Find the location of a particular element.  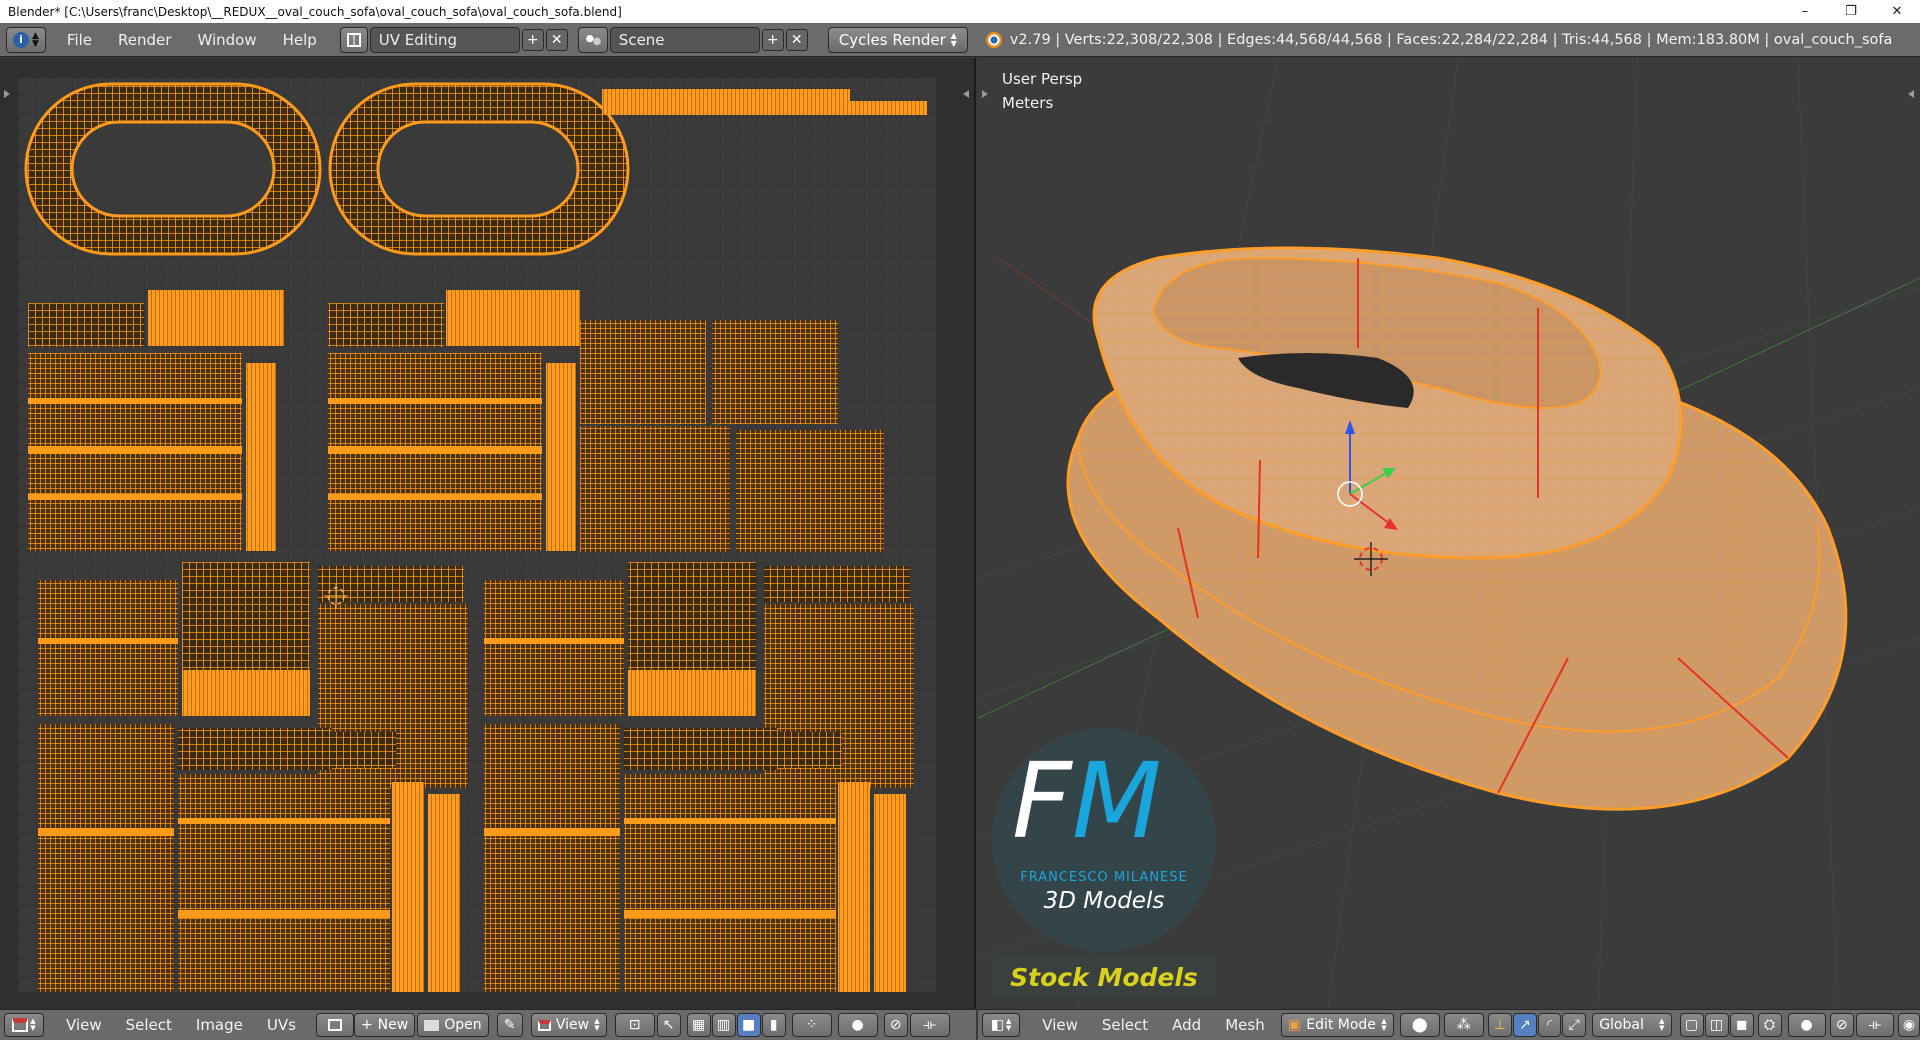

image-browse-icon is located at coordinates (334, 1025).